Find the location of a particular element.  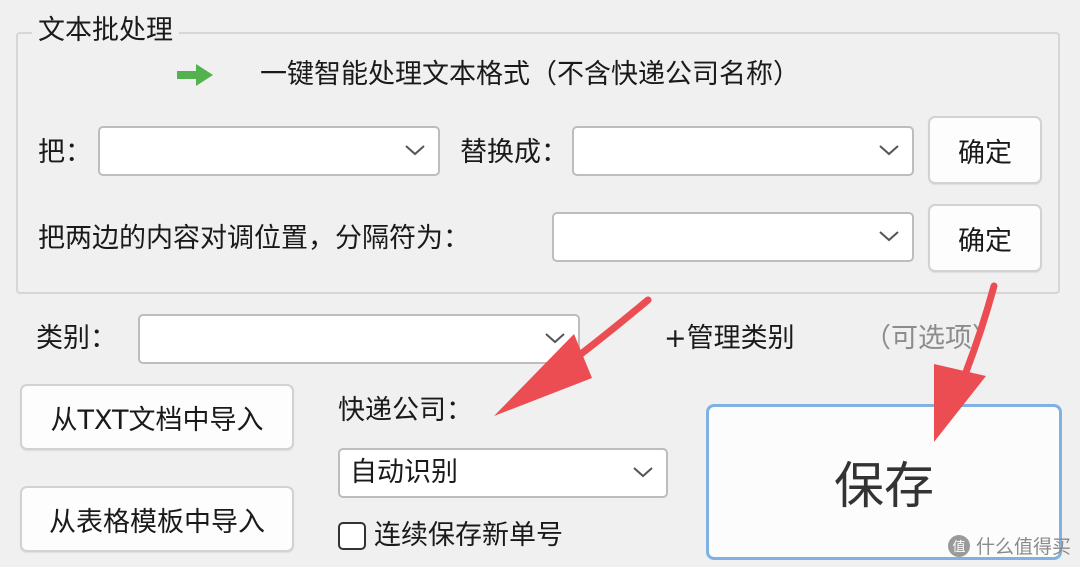

watermark-logo: 值 is located at coordinates (959, 545).